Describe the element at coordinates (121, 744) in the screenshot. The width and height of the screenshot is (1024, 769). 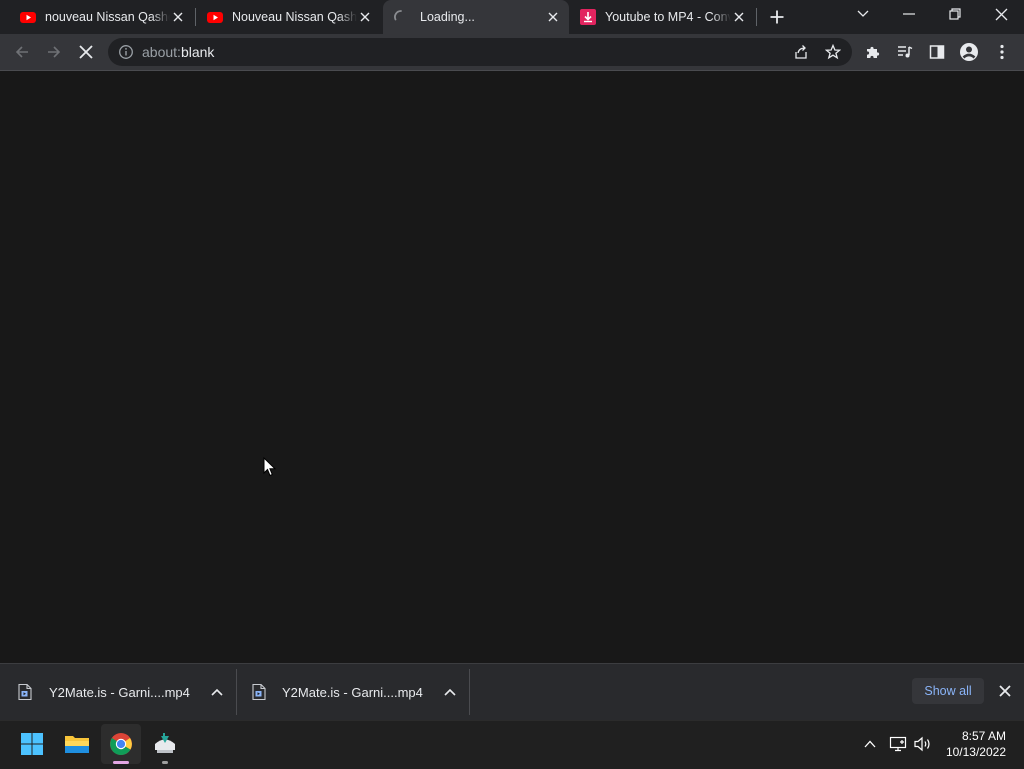
I see `chrome-taskbar-icon` at that location.